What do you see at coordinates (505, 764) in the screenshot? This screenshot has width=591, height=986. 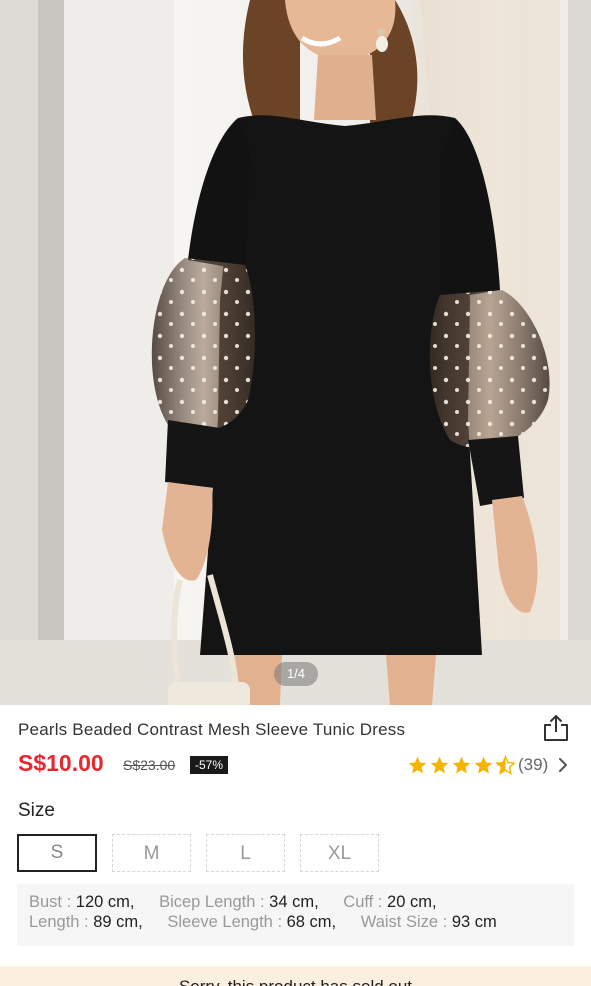 I see `star-half-icon` at bounding box center [505, 764].